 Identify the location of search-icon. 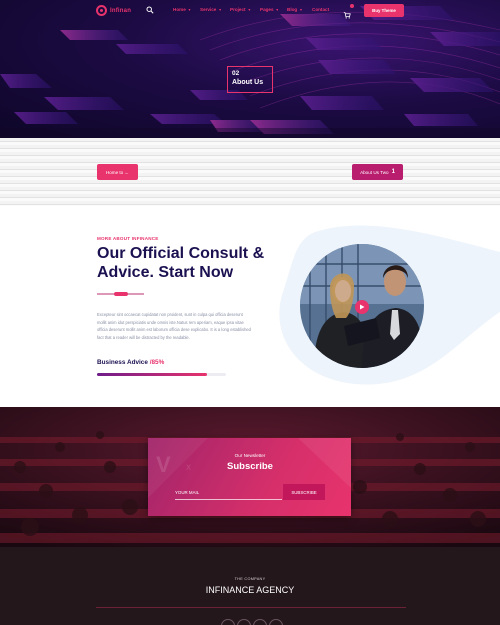
(150, 10).